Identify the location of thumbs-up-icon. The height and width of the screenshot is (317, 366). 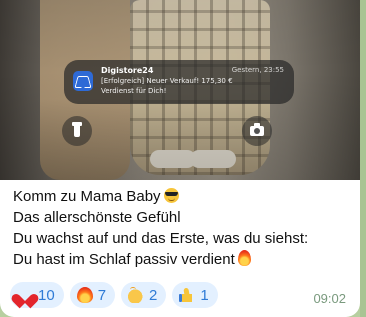
(187, 295).